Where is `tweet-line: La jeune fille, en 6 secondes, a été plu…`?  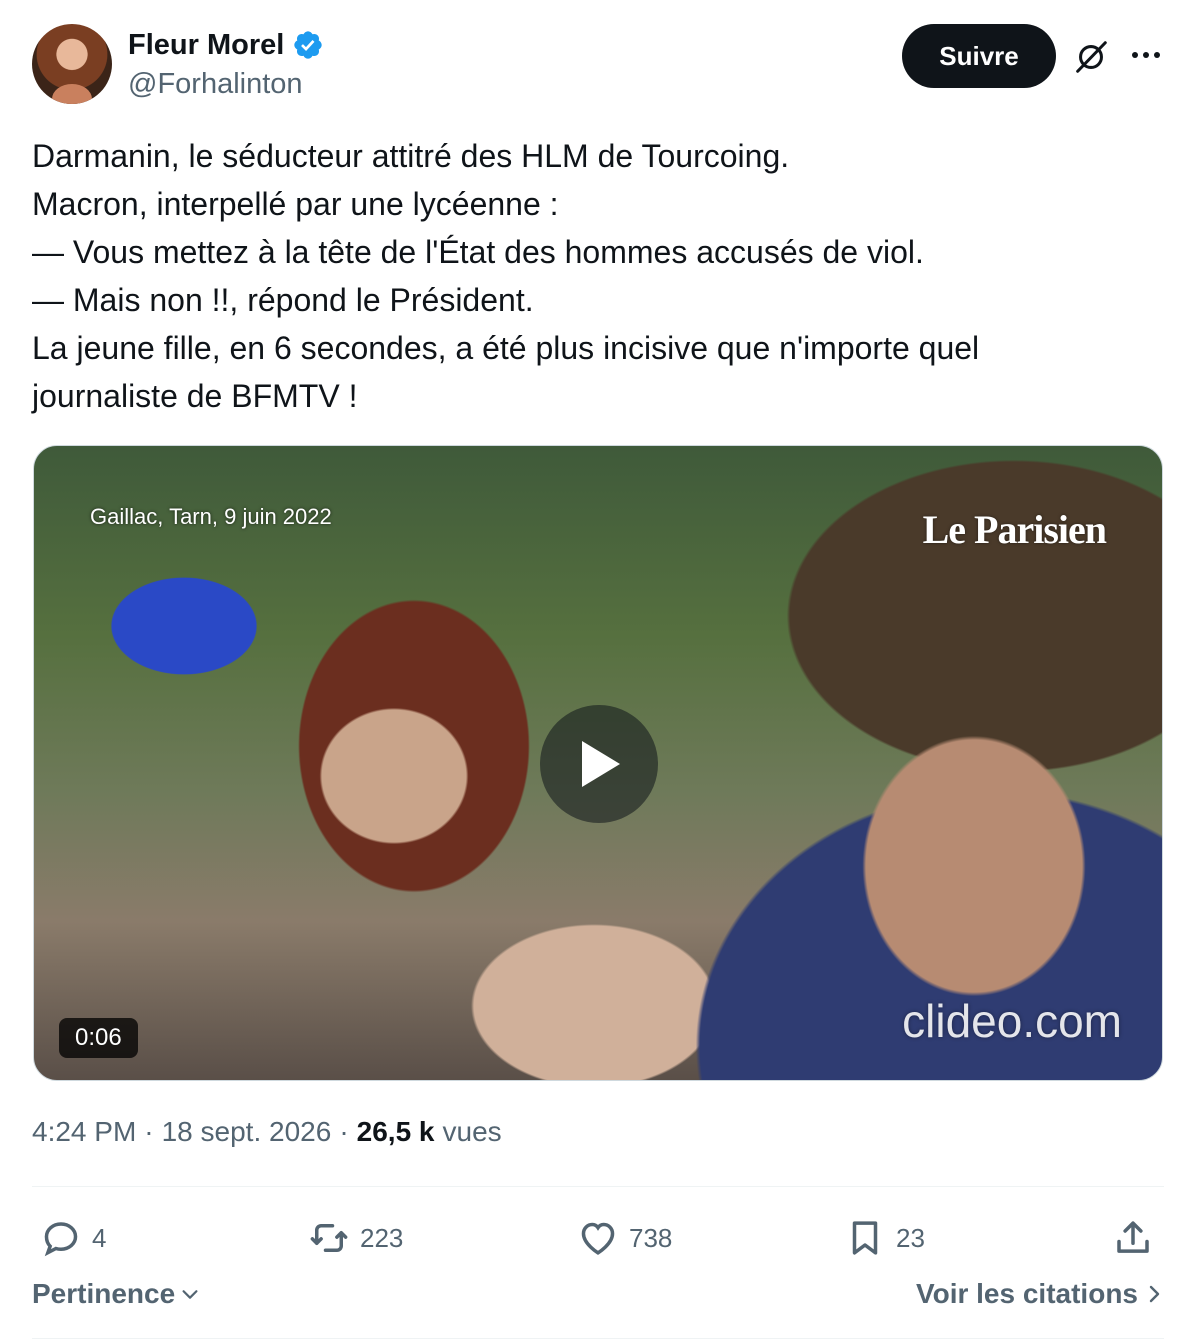
tweet-line: La jeune fille, en 6 secondes, a été plu… is located at coordinates (506, 348).